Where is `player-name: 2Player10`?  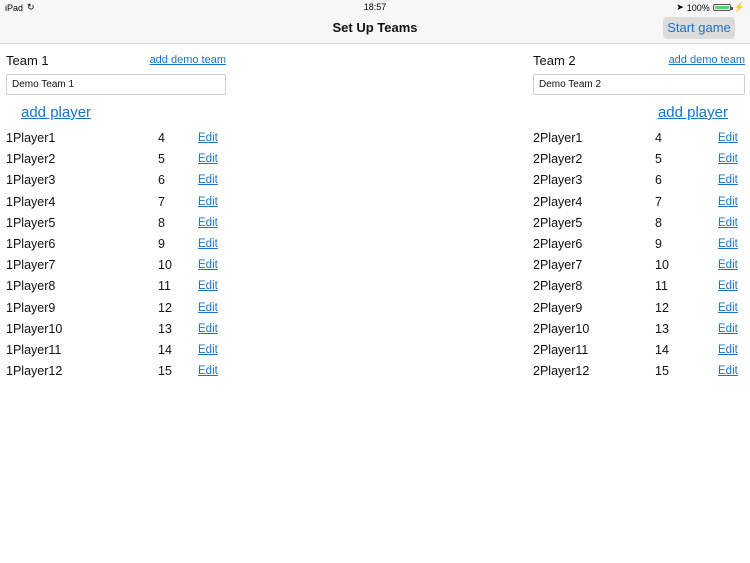 player-name: 2Player10 is located at coordinates (561, 328).